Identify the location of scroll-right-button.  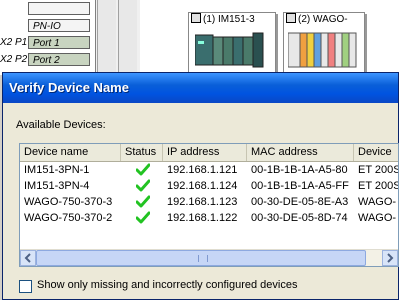
(390, 258).